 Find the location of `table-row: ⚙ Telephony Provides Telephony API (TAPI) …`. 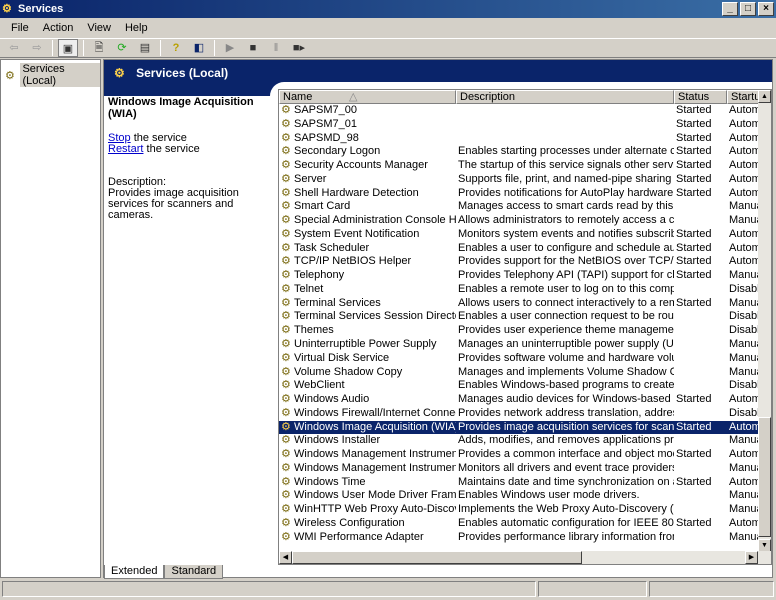

table-row: ⚙ Telephony Provides Telephony API (TAPI) … is located at coordinates (519, 276).